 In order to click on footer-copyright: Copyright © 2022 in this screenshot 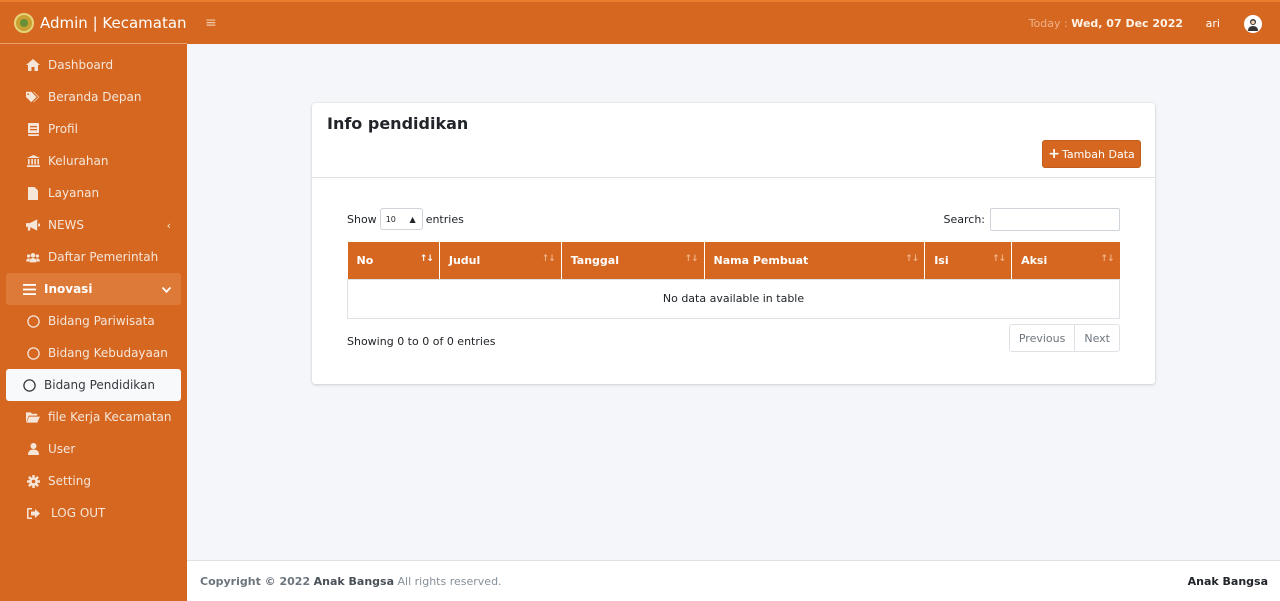, I will do `click(255, 581)`.